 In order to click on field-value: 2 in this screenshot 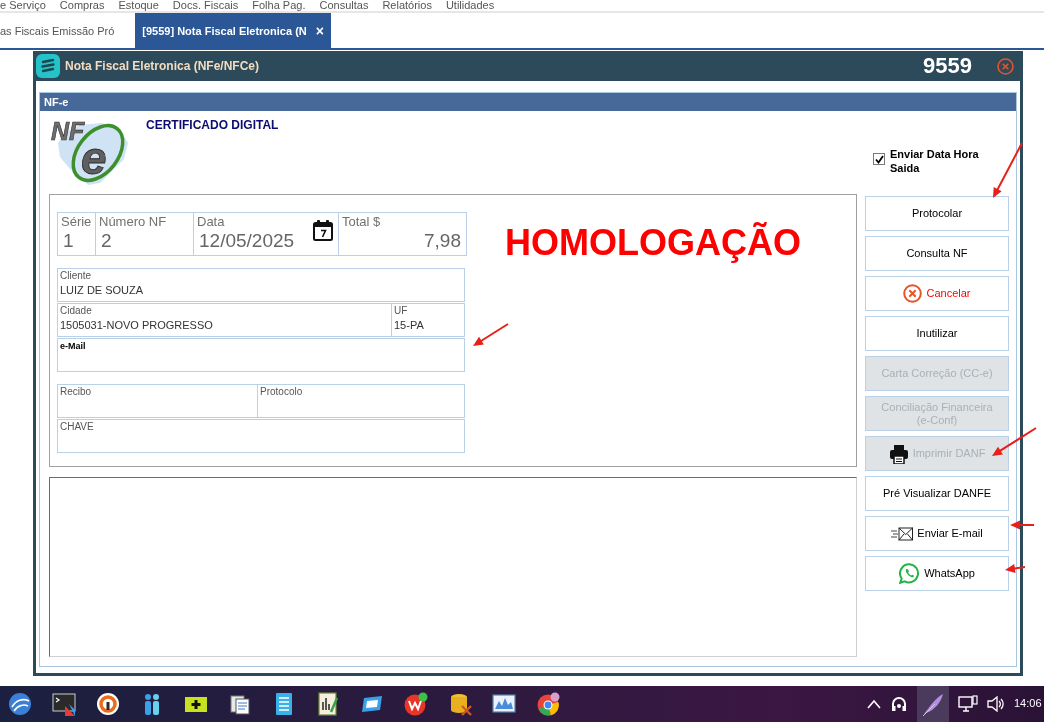, I will do `click(106, 241)`.